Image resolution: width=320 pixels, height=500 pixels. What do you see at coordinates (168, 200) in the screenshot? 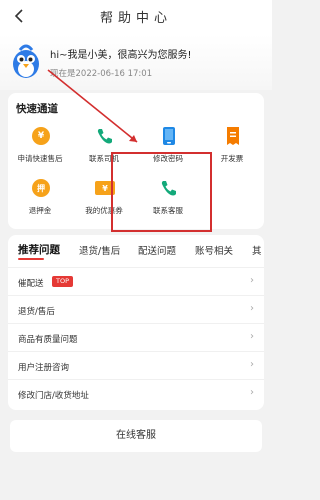
I see `quick-item-contact-service: 联系客服` at bounding box center [168, 200].